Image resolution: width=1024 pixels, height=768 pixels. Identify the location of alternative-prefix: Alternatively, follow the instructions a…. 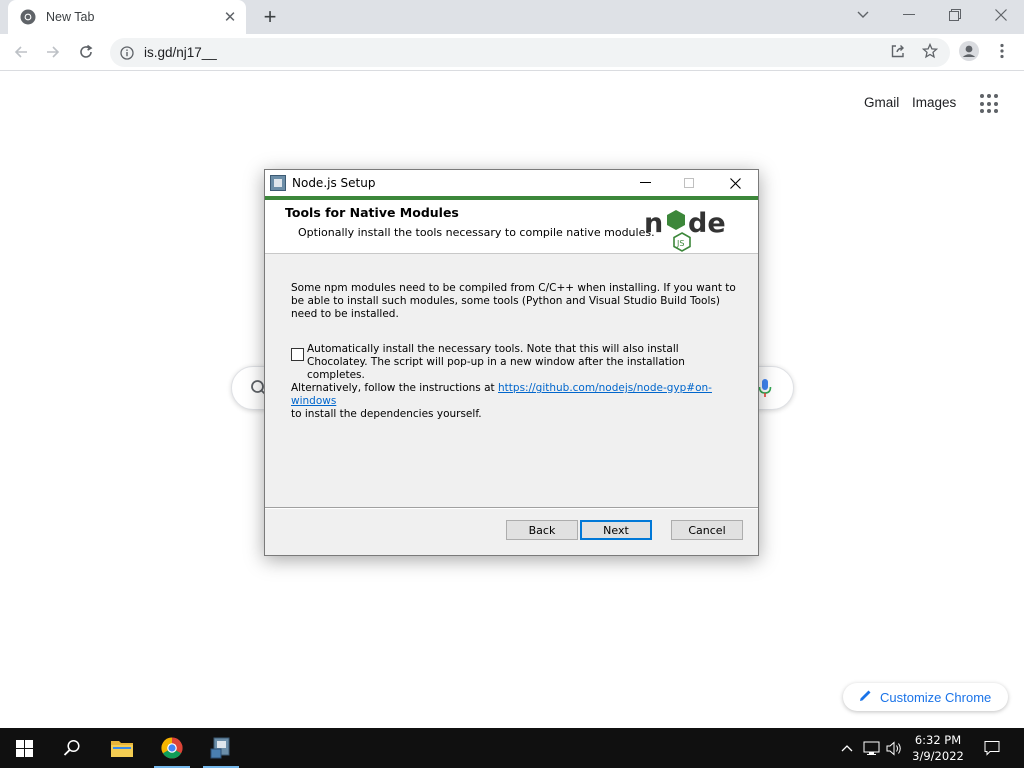
(395, 388).